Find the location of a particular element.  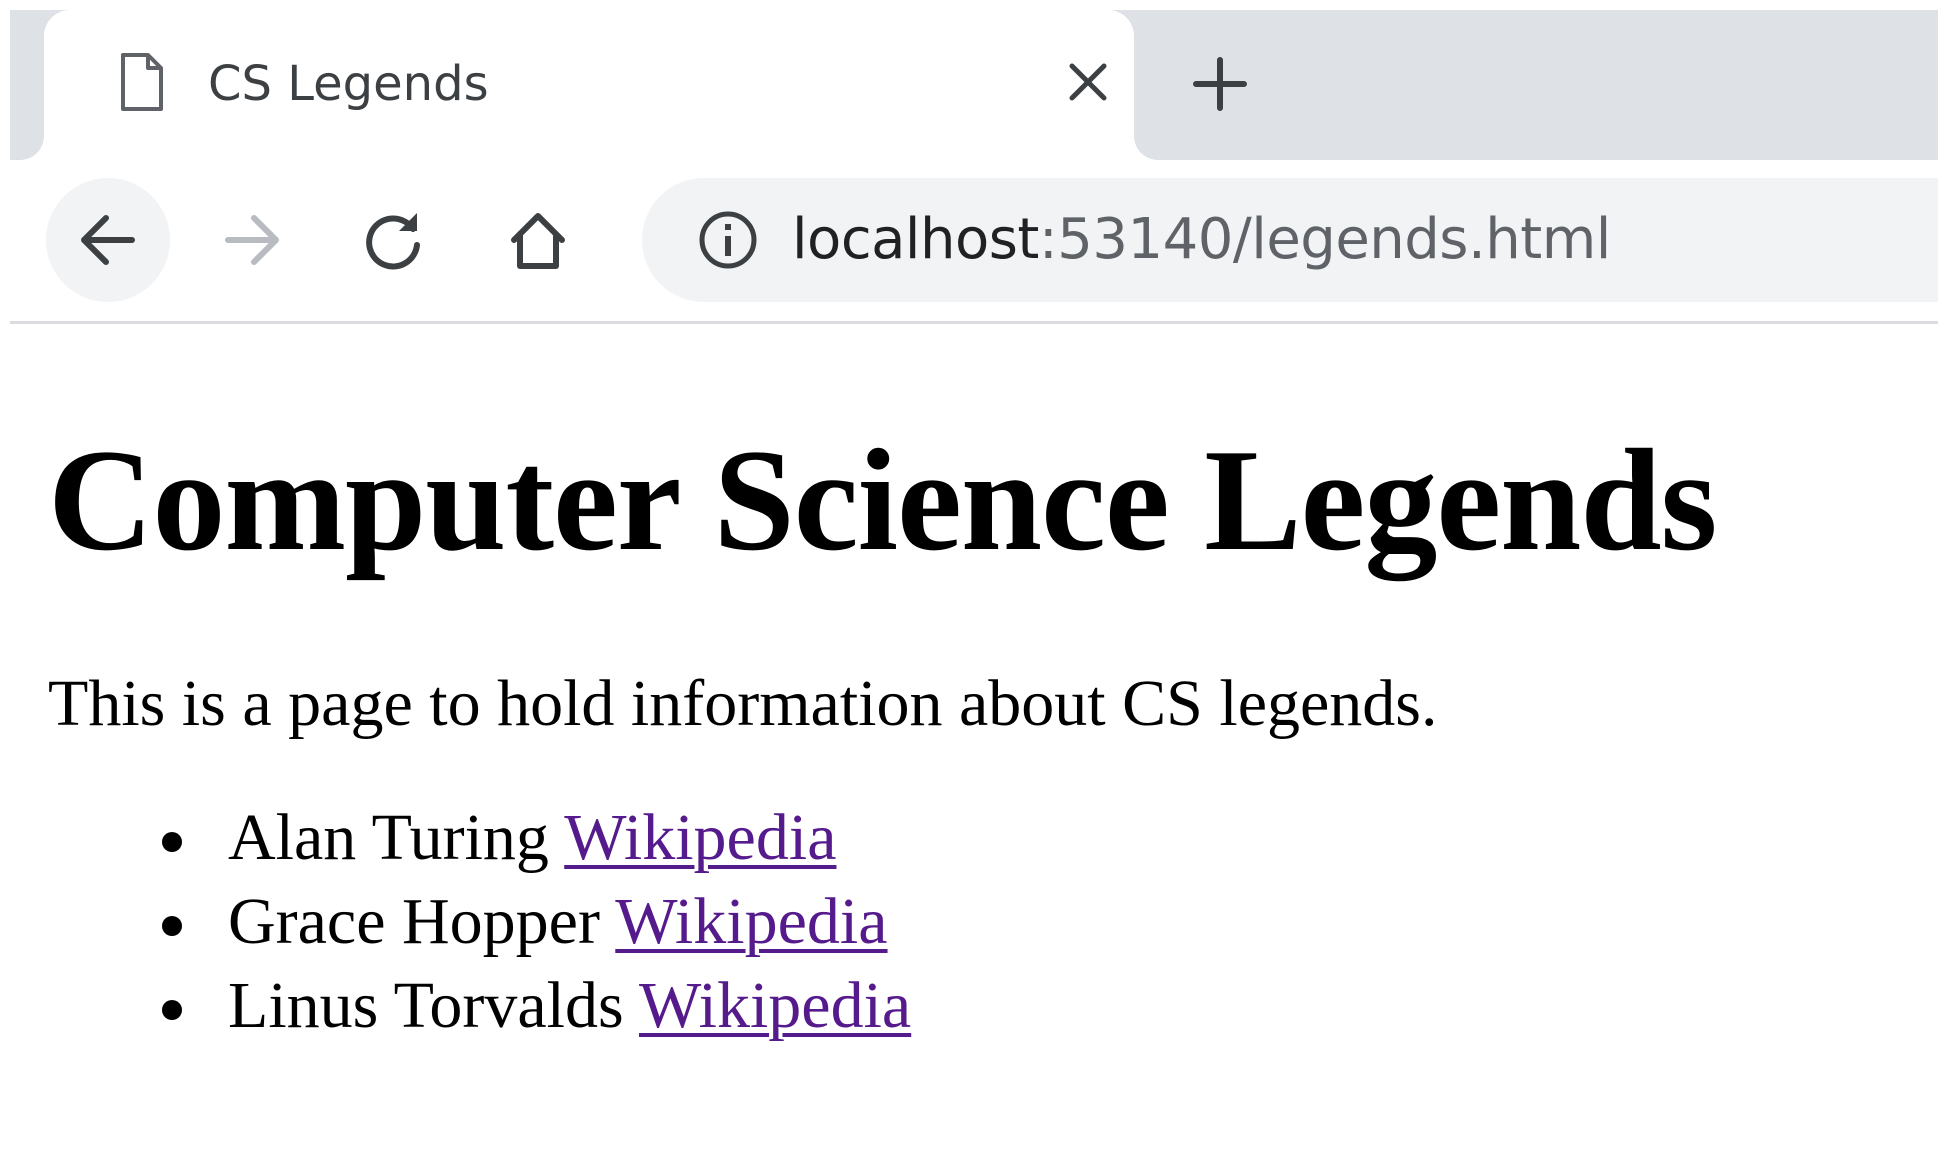

forward-button is located at coordinates (252, 240).